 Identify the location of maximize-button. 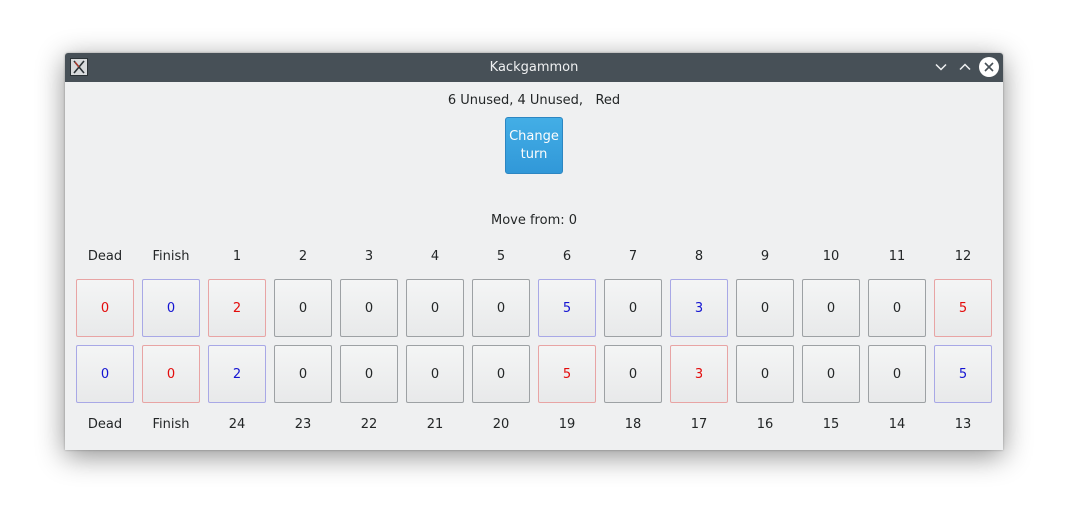
(965, 67).